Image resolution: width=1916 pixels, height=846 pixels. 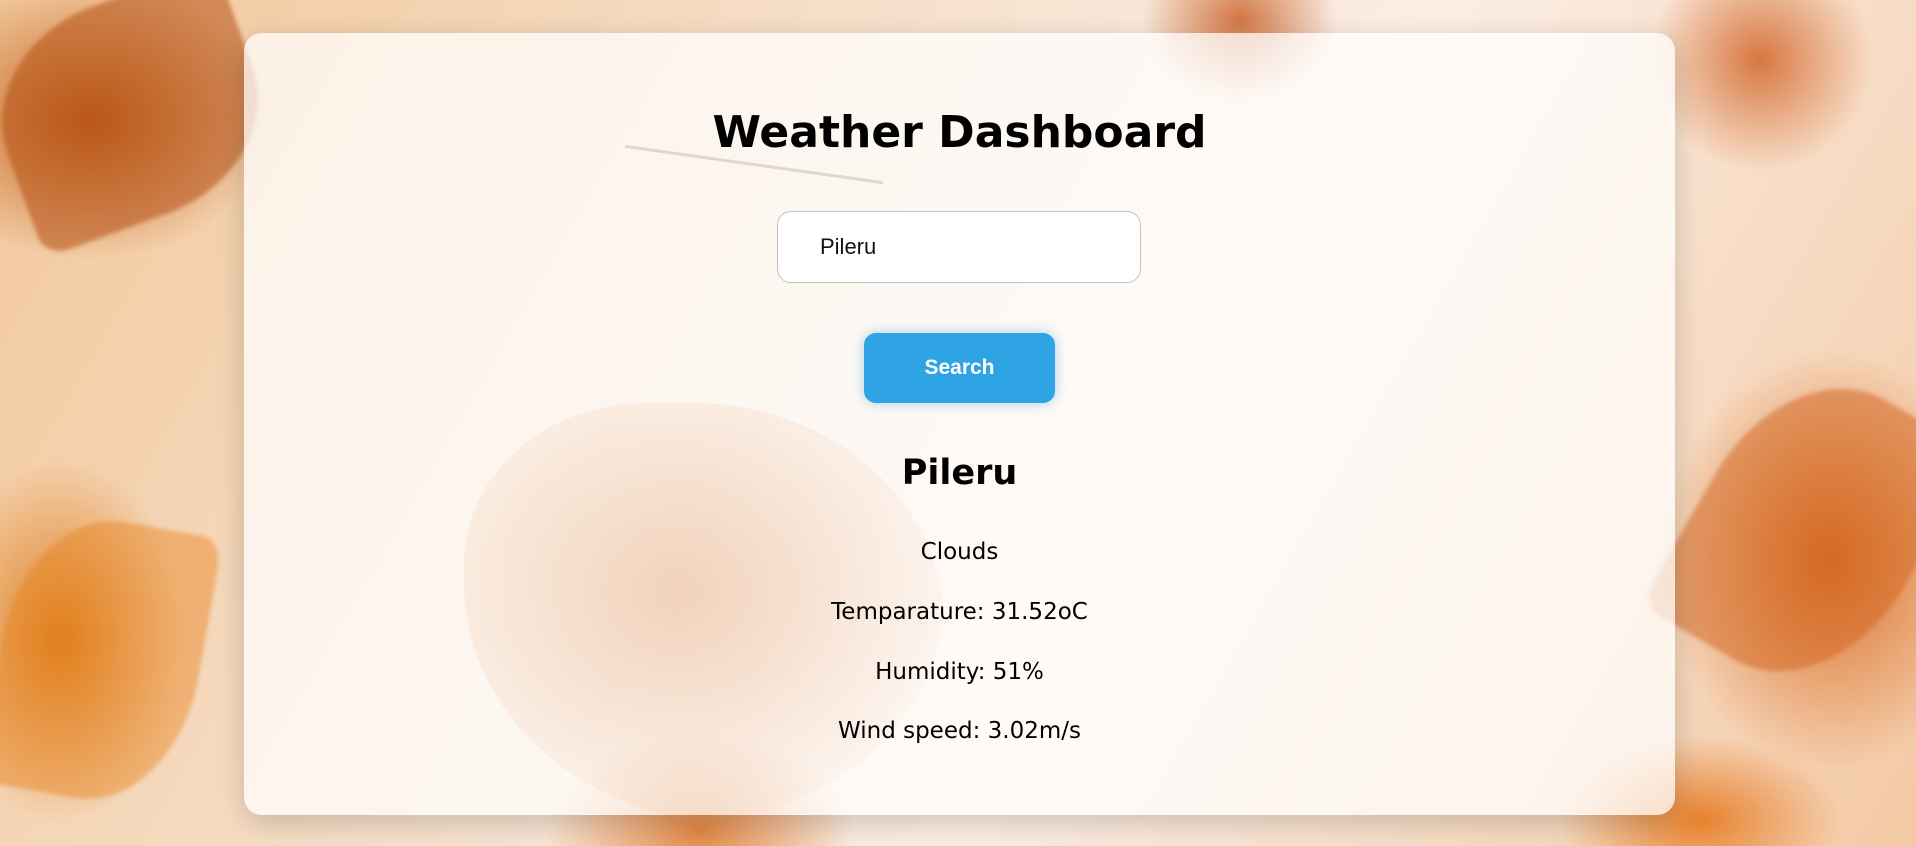 I want to click on humidity-readout: Humidity: 51%, so click(x=959, y=672).